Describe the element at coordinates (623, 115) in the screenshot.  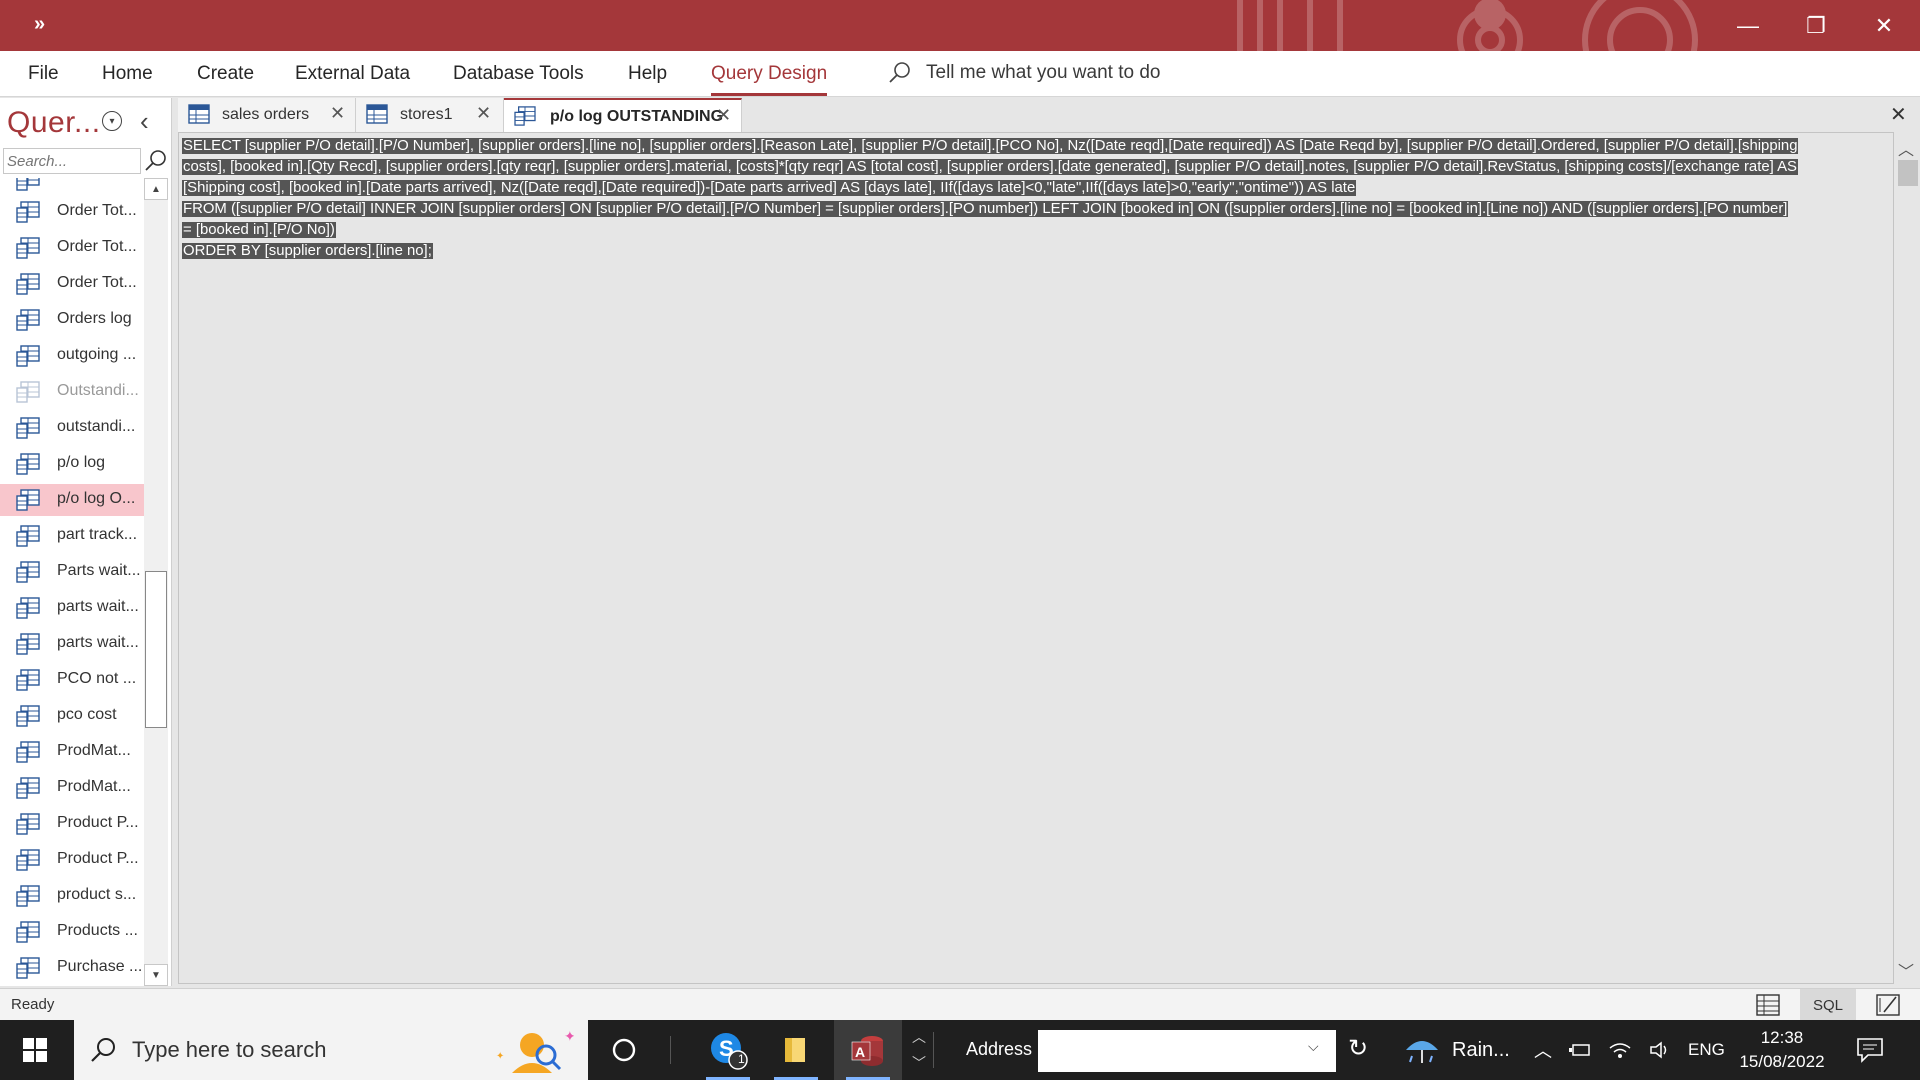
I see `tab-p-o-log-outstanding: p/o log OUTSTANDING ✕` at that location.